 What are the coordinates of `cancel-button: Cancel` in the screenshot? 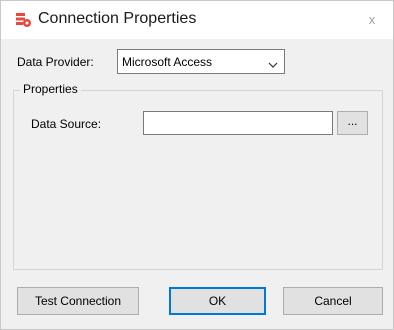 It's located at (333, 301).